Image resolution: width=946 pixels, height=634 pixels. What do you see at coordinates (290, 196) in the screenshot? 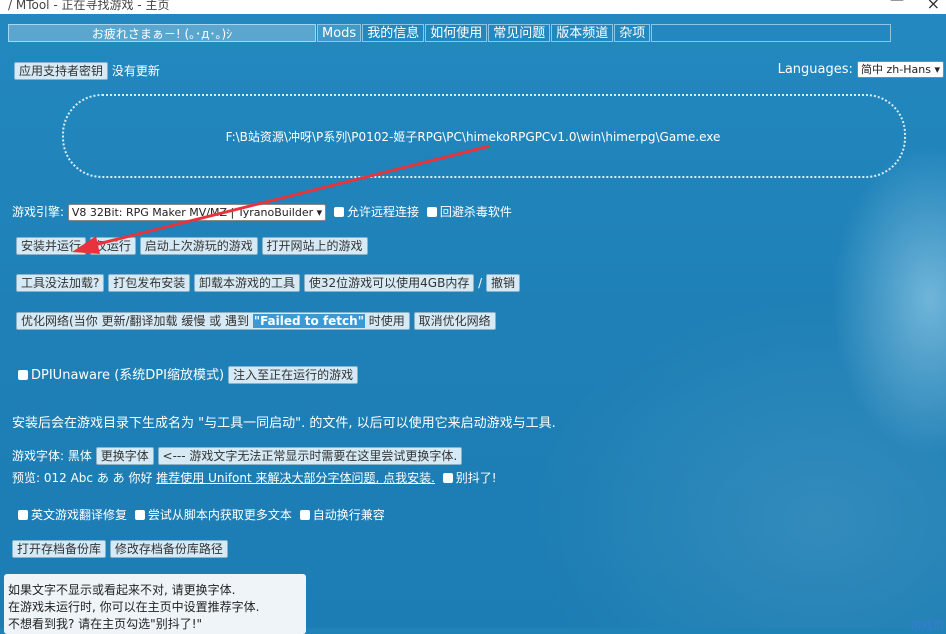
I see `arrow-shaft` at bounding box center [290, 196].